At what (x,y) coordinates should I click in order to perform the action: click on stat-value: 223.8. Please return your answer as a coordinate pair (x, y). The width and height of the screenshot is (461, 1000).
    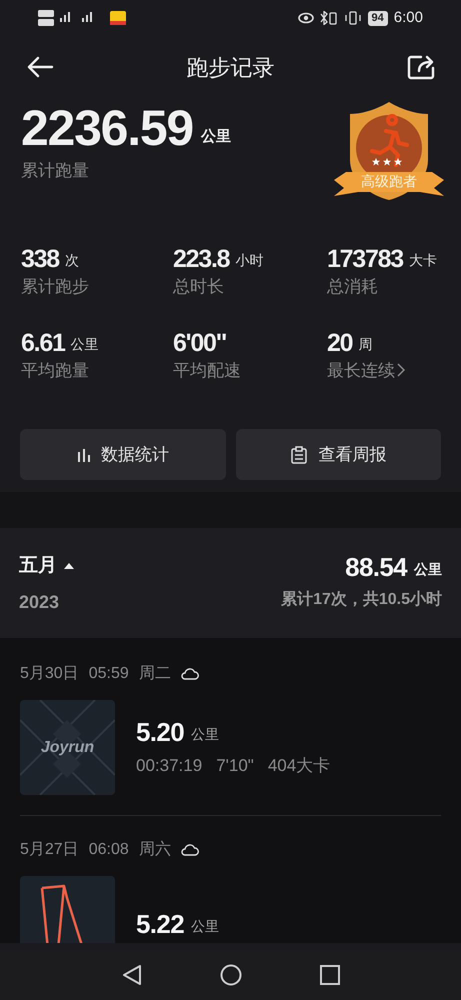
    Looking at the image, I should click on (201, 259).